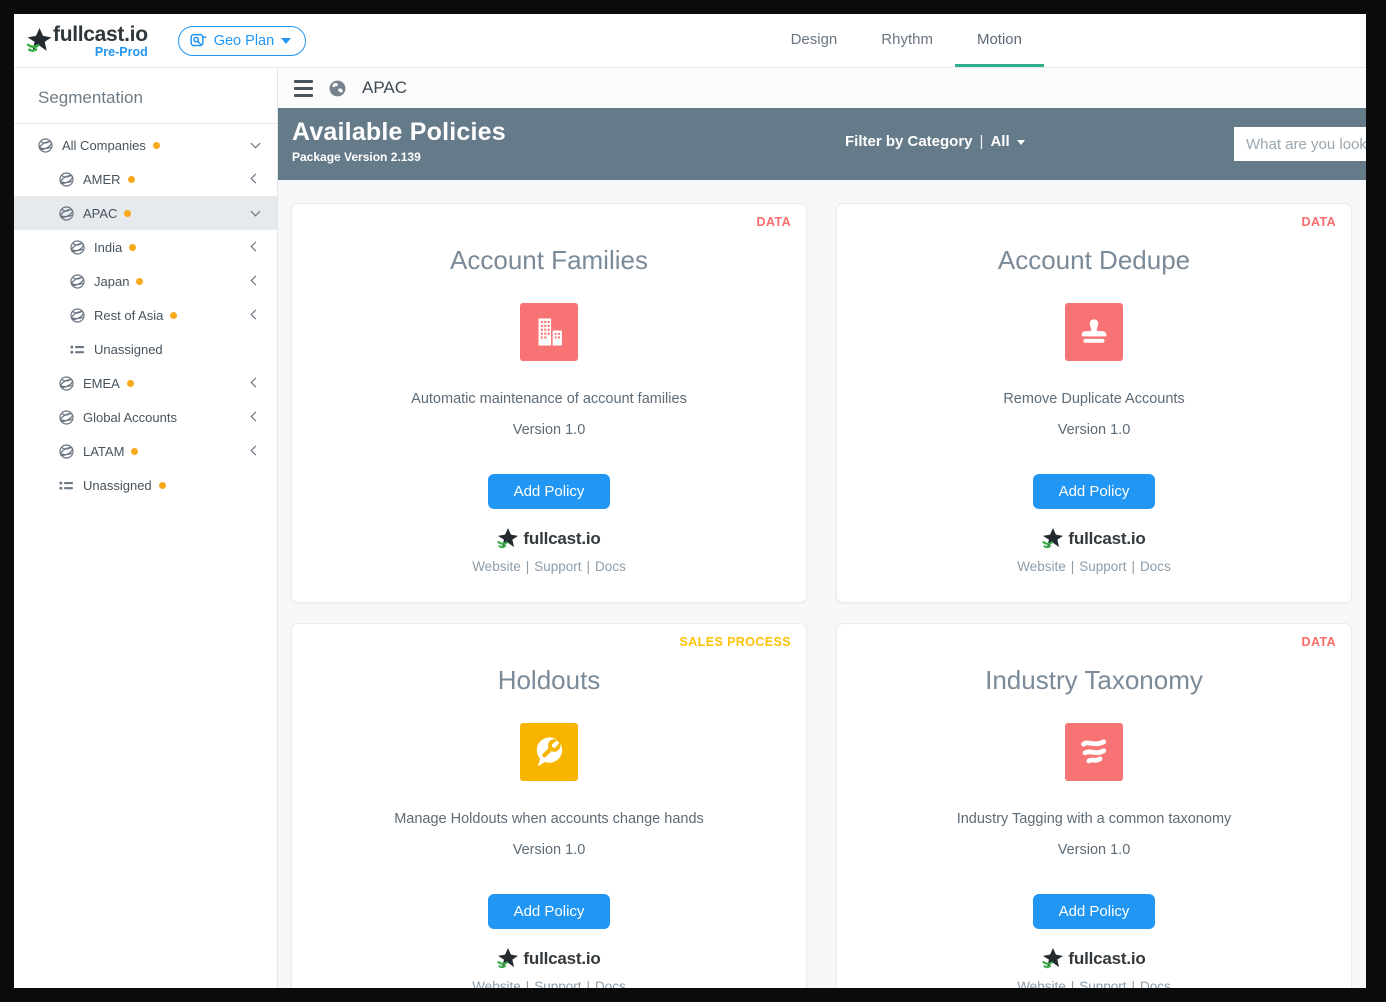 This screenshot has width=1386, height=1002. What do you see at coordinates (1094, 680) in the screenshot?
I see `policy-title: Industry Taxonomy` at bounding box center [1094, 680].